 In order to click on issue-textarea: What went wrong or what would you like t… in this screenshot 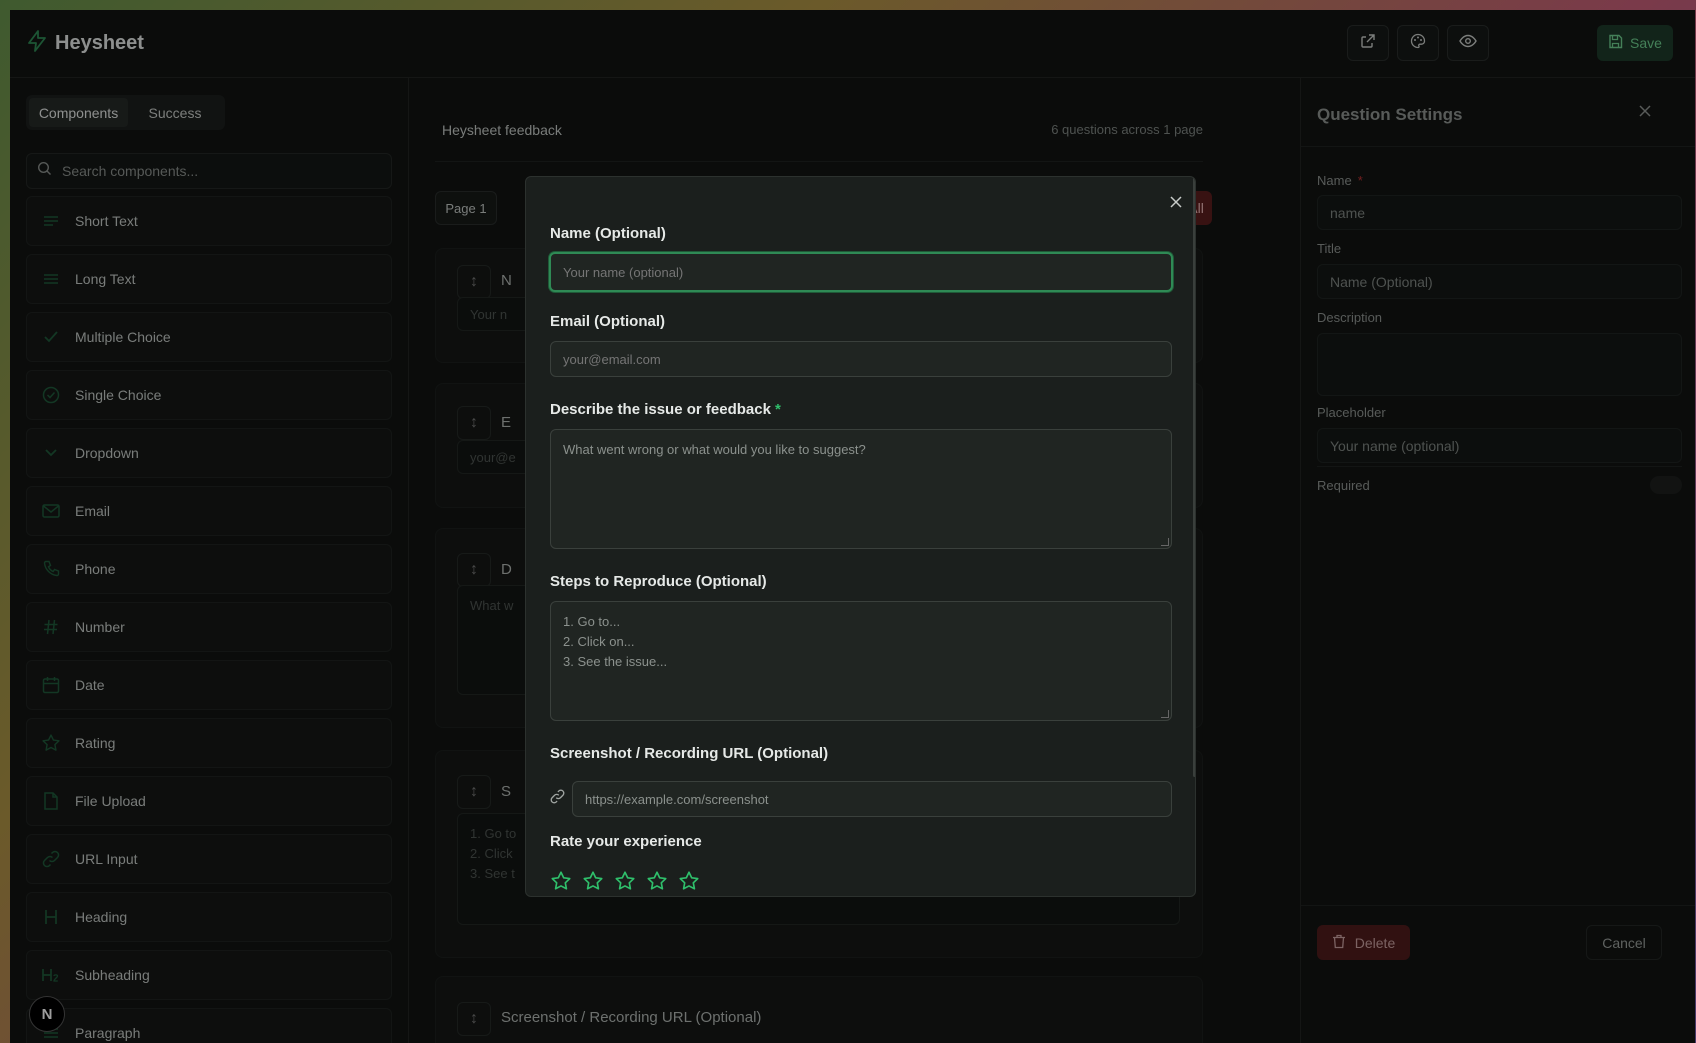, I will do `click(861, 489)`.